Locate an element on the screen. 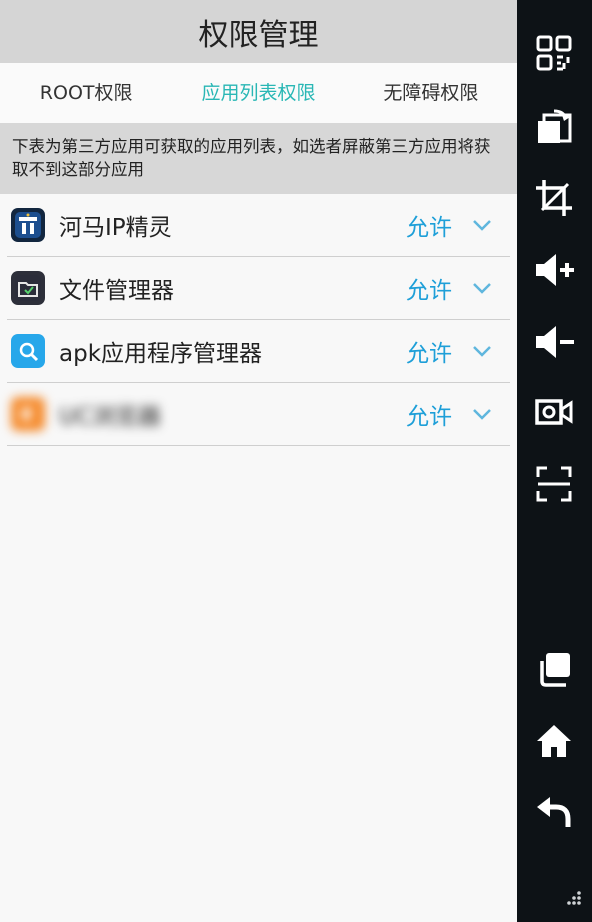 The image size is (592, 922). tab-bar: ROOT权限 应用列表权限 无障碍权限 is located at coordinates (258, 93).